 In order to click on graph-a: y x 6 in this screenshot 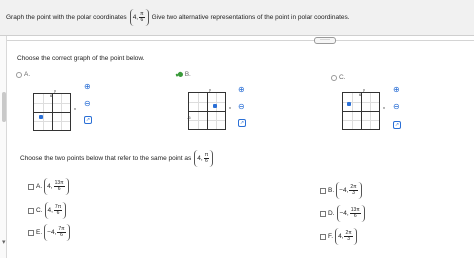, I will do `click(54, 109)`.